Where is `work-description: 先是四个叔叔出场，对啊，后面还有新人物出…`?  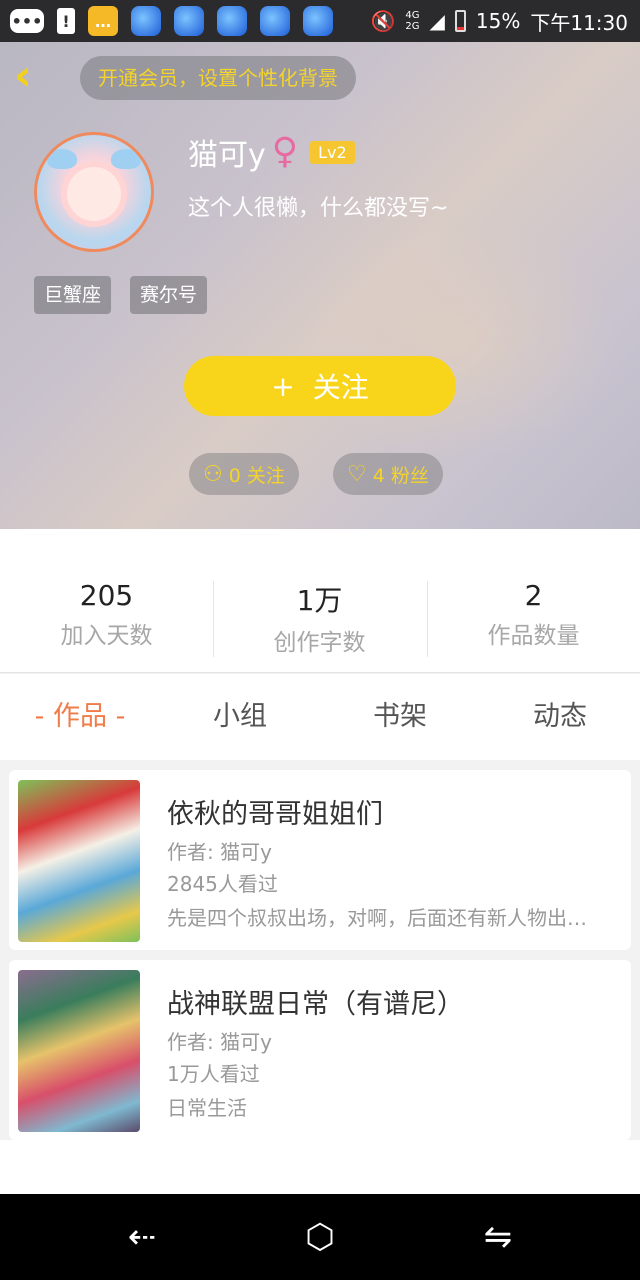
work-description: 先是四个叔叔出场，对啊，后面还有新人物出… is located at coordinates (377, 918).